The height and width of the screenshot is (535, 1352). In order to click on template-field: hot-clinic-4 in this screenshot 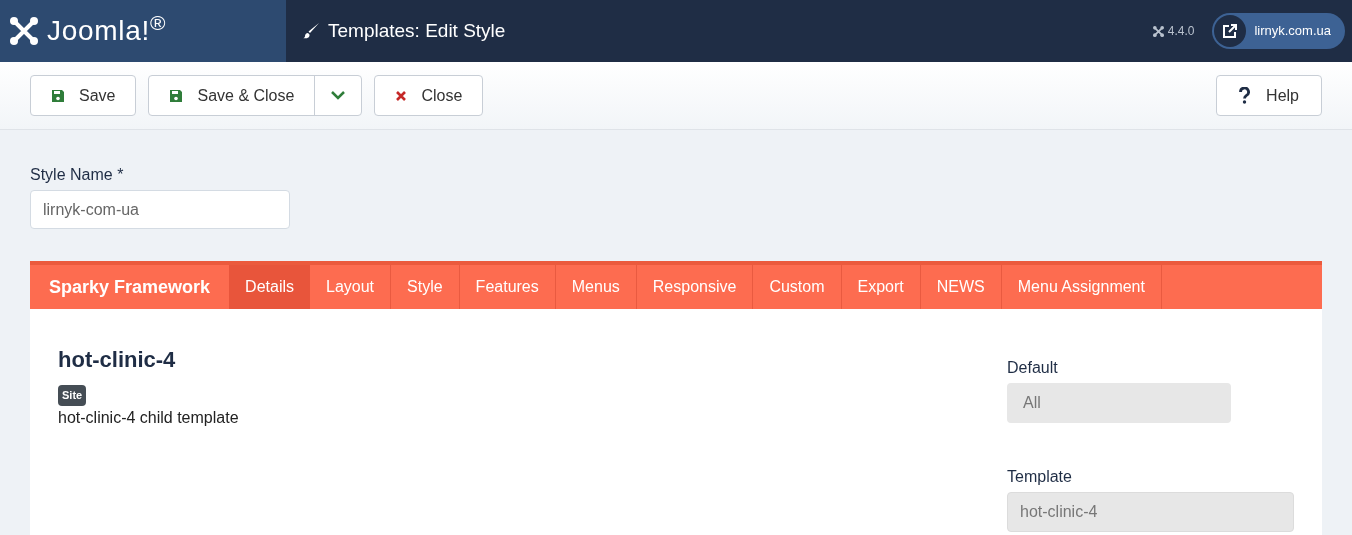, I will do `click(1150, 512)`.